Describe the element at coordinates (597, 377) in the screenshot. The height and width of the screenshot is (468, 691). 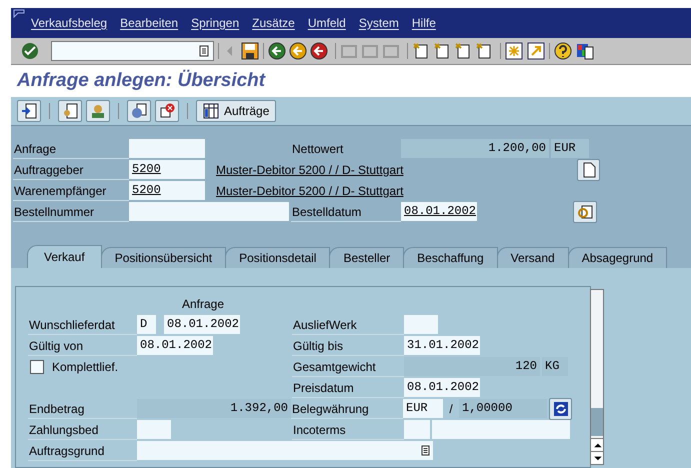
I see `scrollbar` at that location.